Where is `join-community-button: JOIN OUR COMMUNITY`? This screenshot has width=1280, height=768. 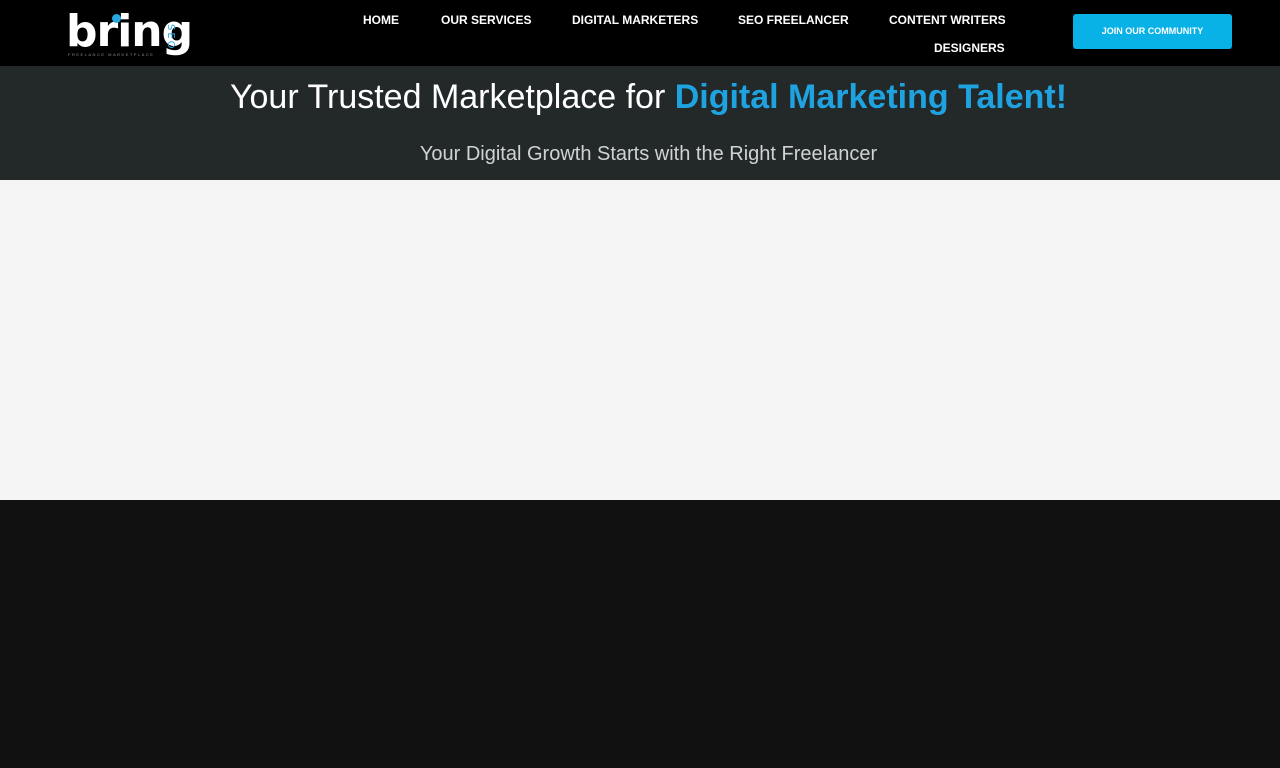 join-community-button: JOIN OUR COMMUNITY is located at coordinates (1152, 31).